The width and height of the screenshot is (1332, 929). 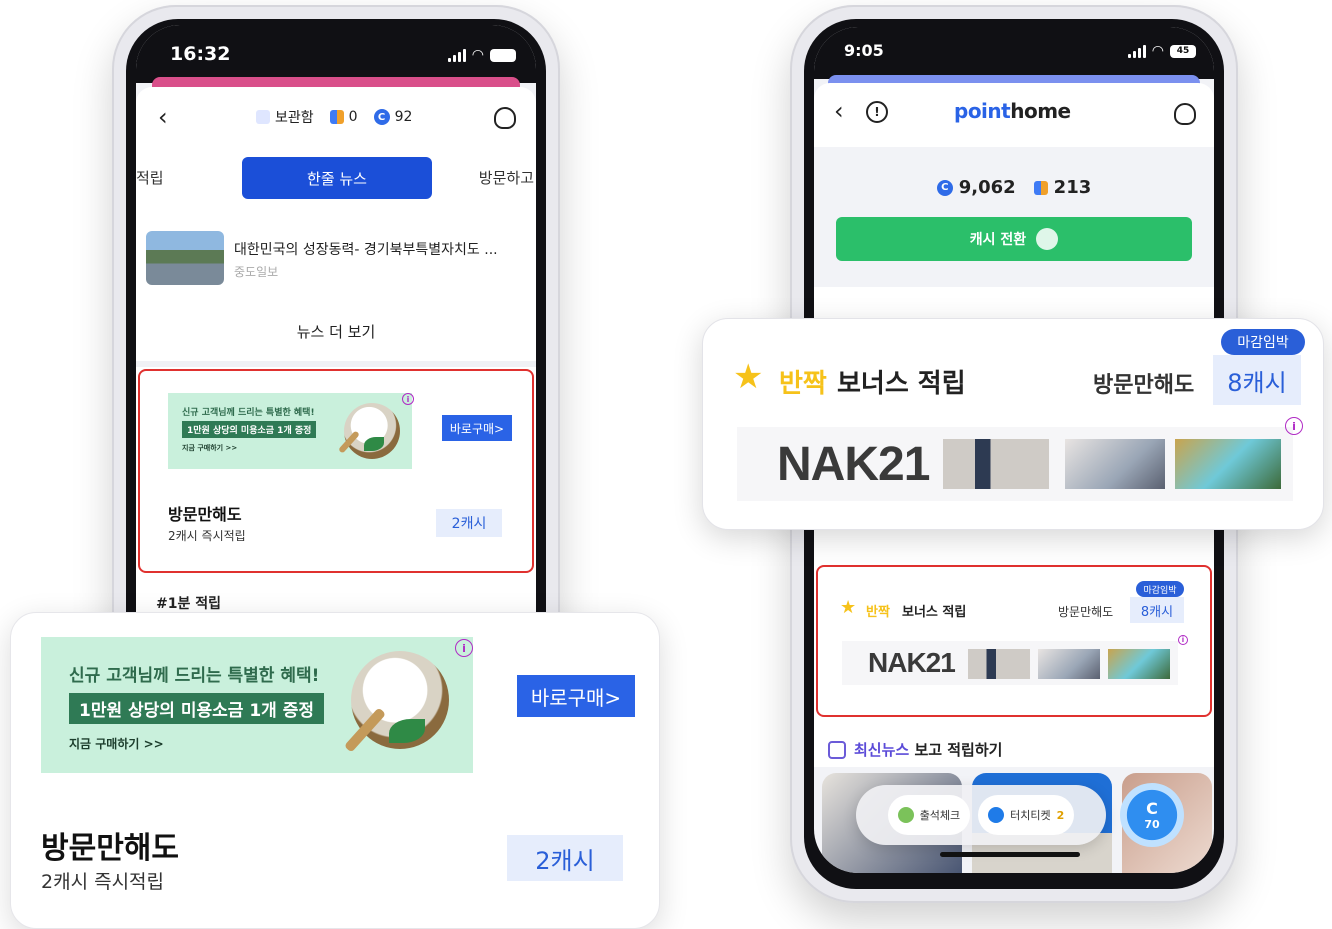 I want to click on brand-banner: NAK21, so click(x=1010, y=663).